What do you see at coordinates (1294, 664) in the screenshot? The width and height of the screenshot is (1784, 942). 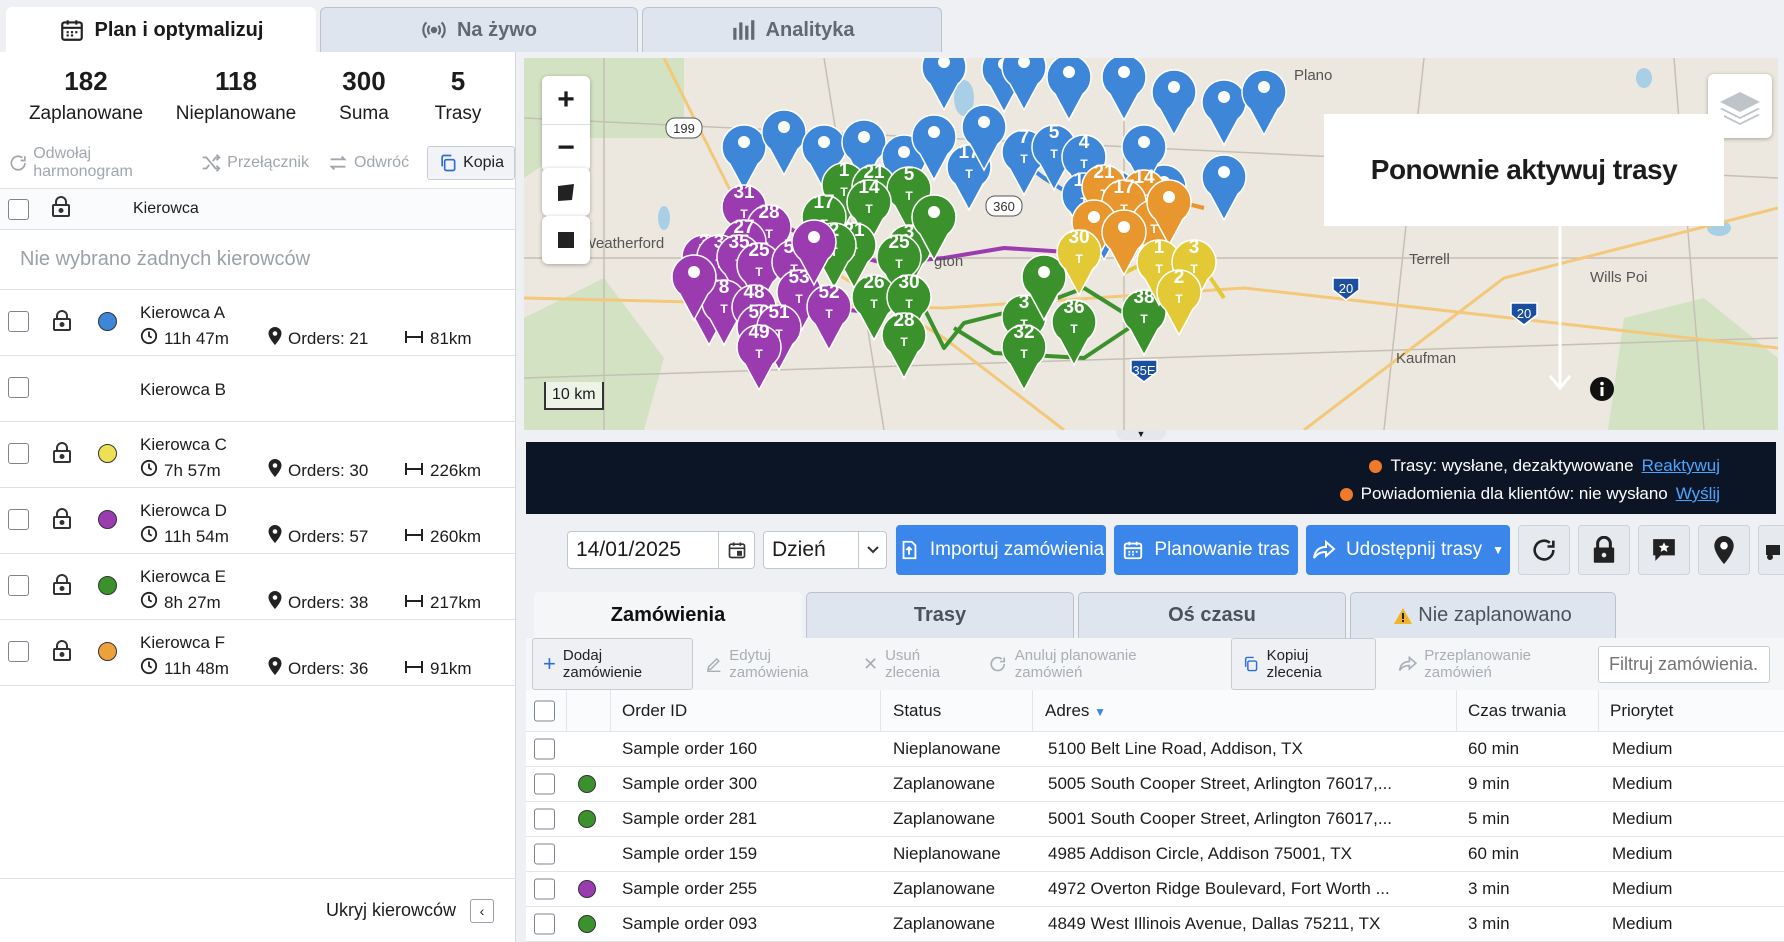 I see `action-label: Kopiuj zlecenia` at bounding box center [1294, 664].